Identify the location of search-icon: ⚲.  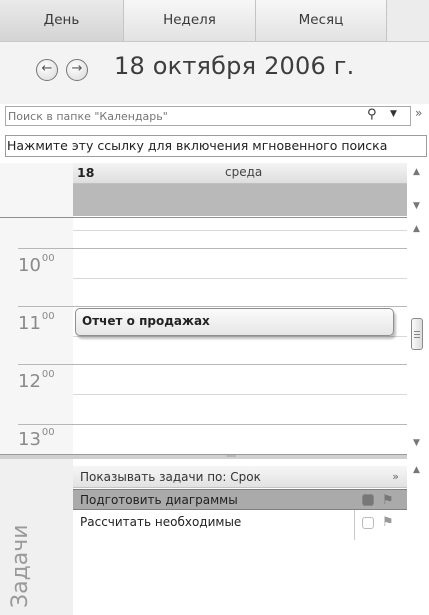
(372, 114).